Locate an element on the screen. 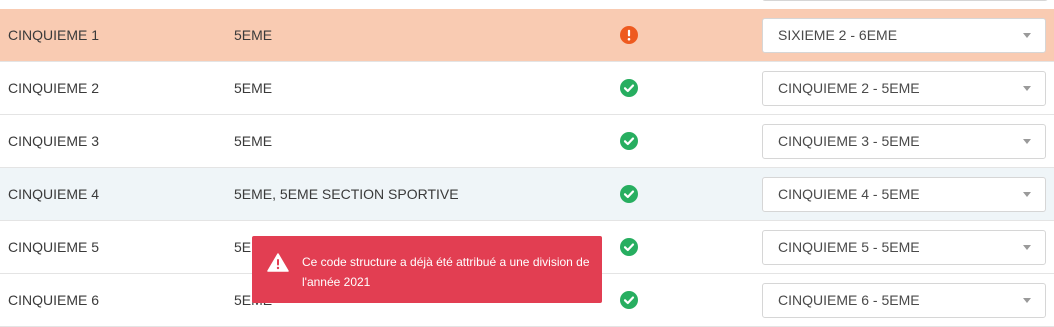 The width and height of the screenshot is (1054, 327). division-select-value: CINQUIEME 5 - 5EME is located at coordinates (849, 247).